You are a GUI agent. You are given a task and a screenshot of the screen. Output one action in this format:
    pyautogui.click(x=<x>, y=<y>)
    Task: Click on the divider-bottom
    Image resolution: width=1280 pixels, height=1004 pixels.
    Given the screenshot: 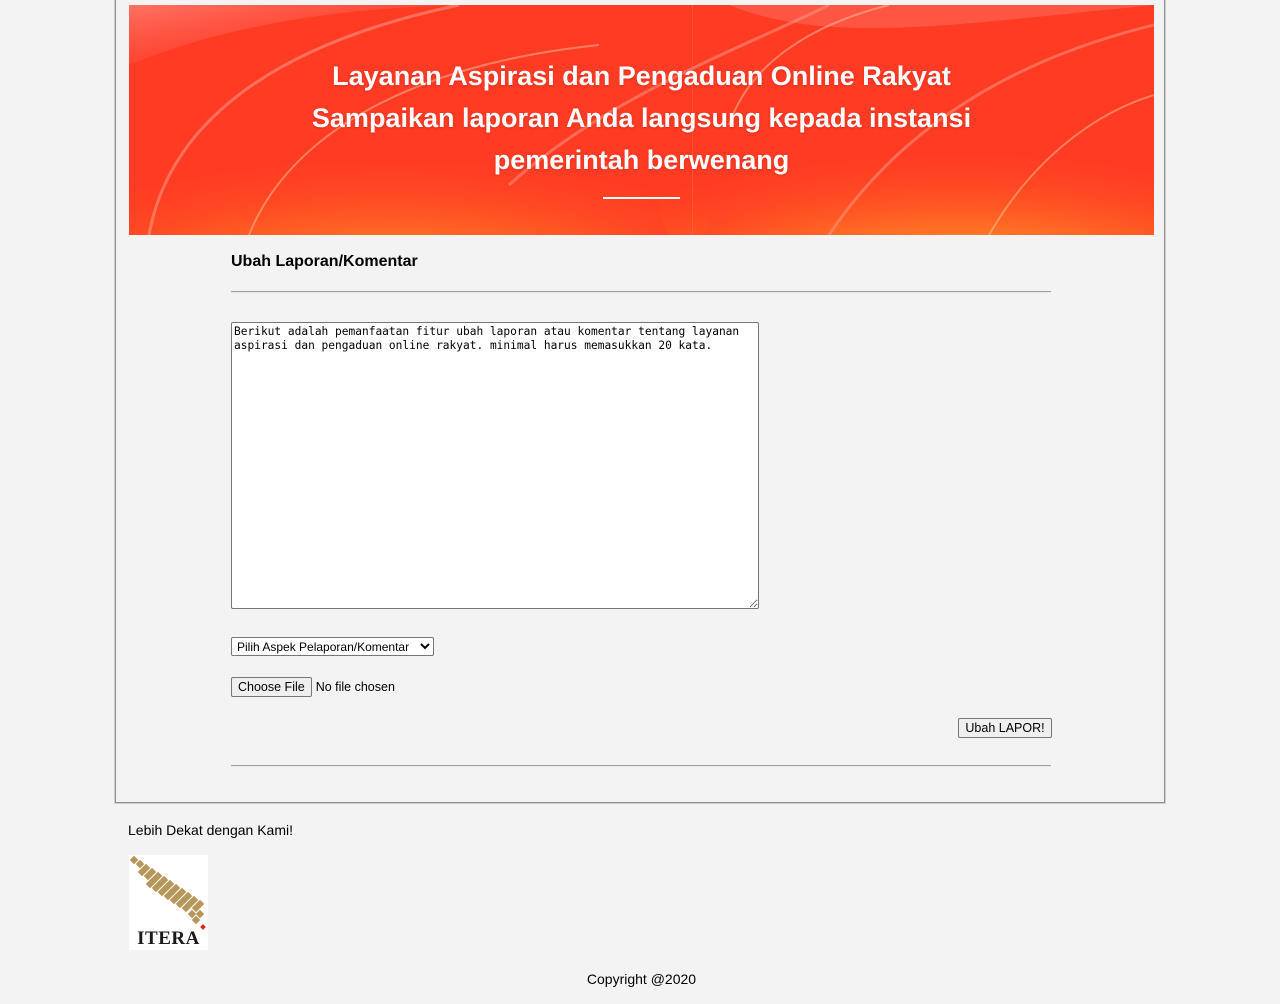 What is the action you would take?
    pyautogui.click(x=641, y=766)
    